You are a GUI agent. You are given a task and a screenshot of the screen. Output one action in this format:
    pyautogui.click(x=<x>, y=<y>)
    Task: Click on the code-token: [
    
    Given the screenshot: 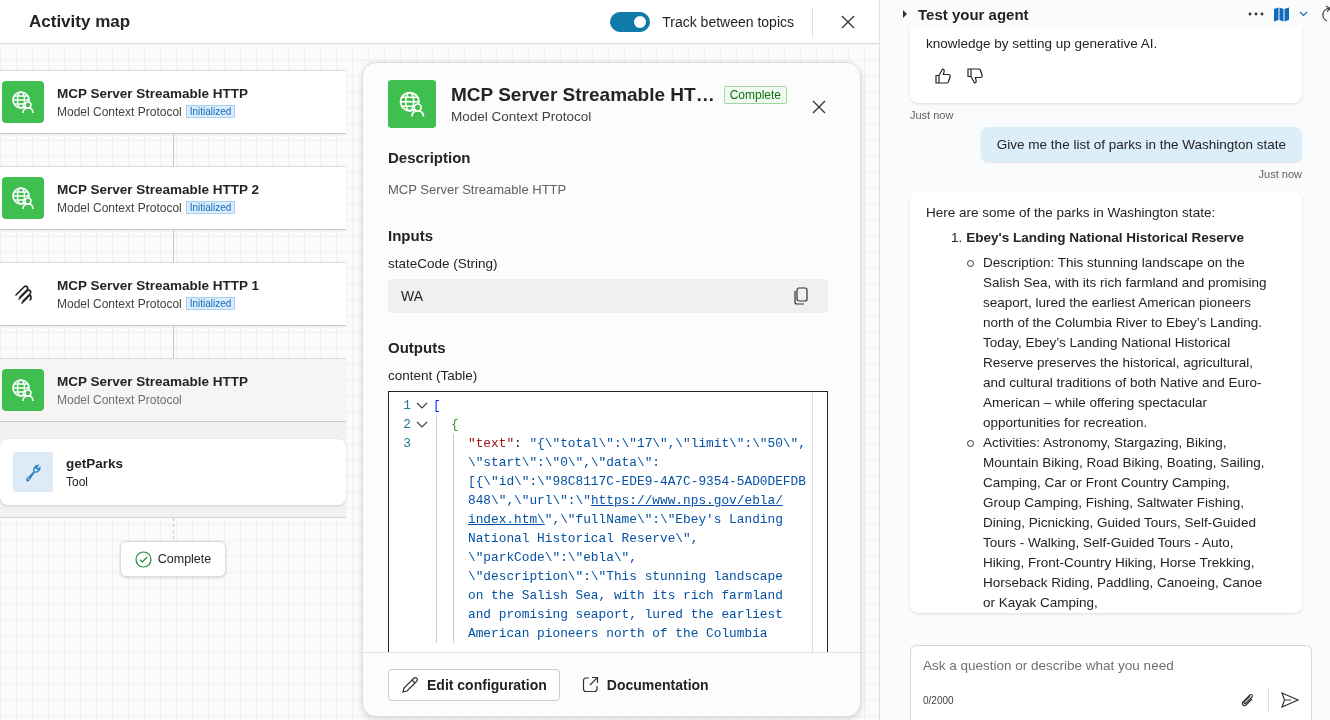 What is the action you would take?
    pyautogui.click(x=437, y=405)
    